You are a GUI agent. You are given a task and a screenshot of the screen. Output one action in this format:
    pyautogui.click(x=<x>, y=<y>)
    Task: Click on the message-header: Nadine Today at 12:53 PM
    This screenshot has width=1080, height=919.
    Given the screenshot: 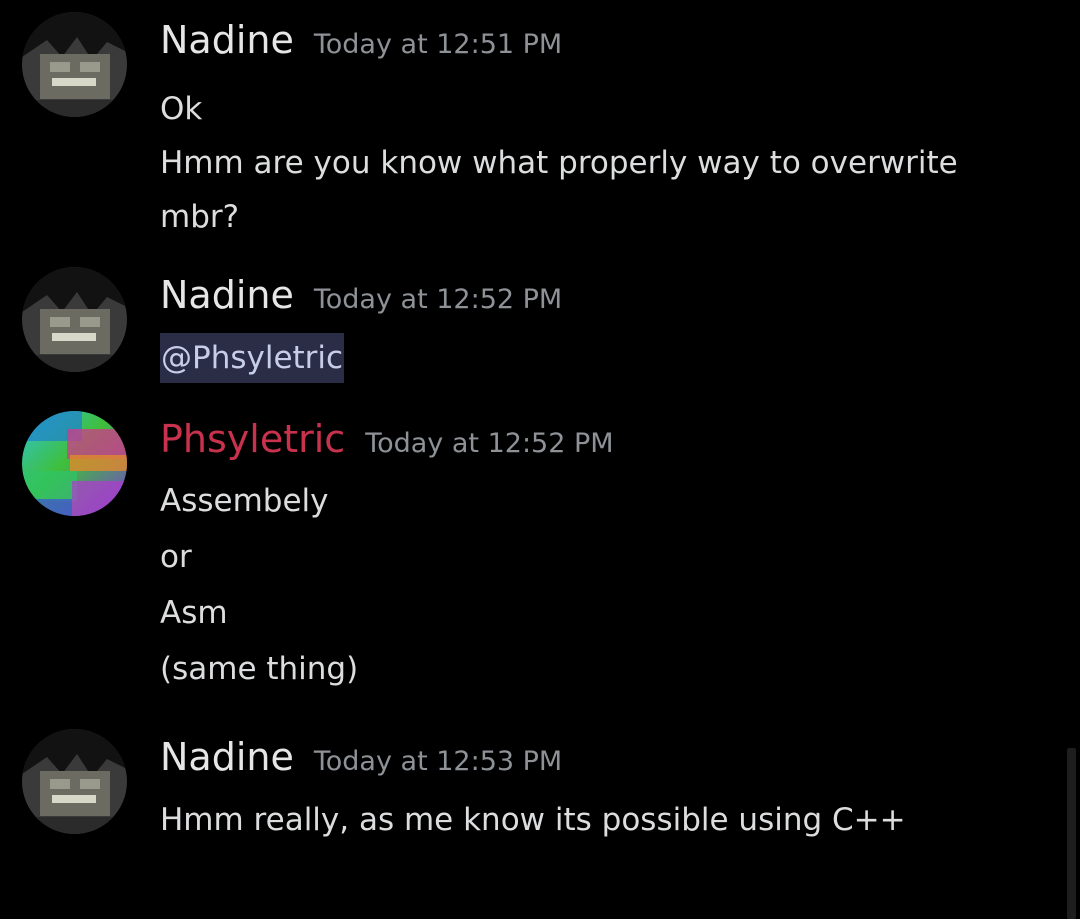 What is the action you would take?
    pyautogui.click(x=361, y=757)
    